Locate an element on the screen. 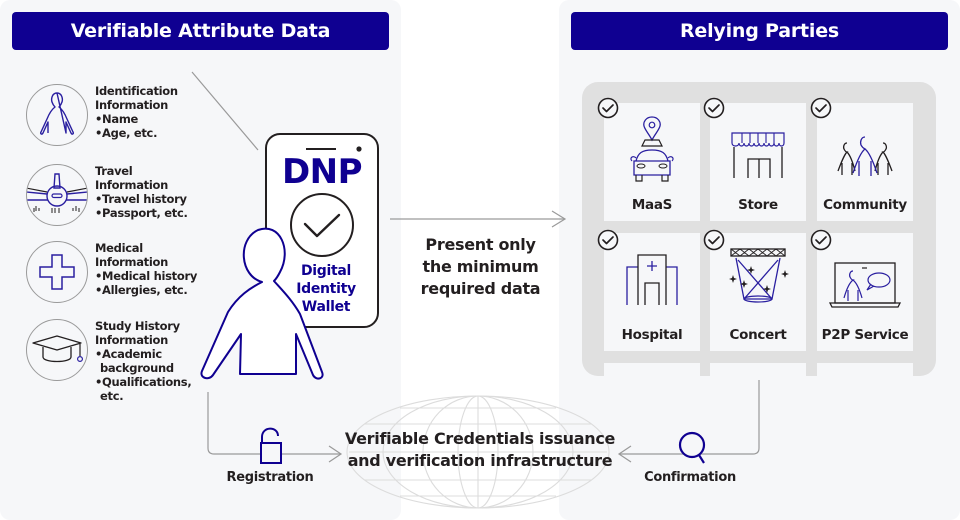 This screenshot has width=960, height=520. present-line: the minimum is located at coordinates (480, 266).